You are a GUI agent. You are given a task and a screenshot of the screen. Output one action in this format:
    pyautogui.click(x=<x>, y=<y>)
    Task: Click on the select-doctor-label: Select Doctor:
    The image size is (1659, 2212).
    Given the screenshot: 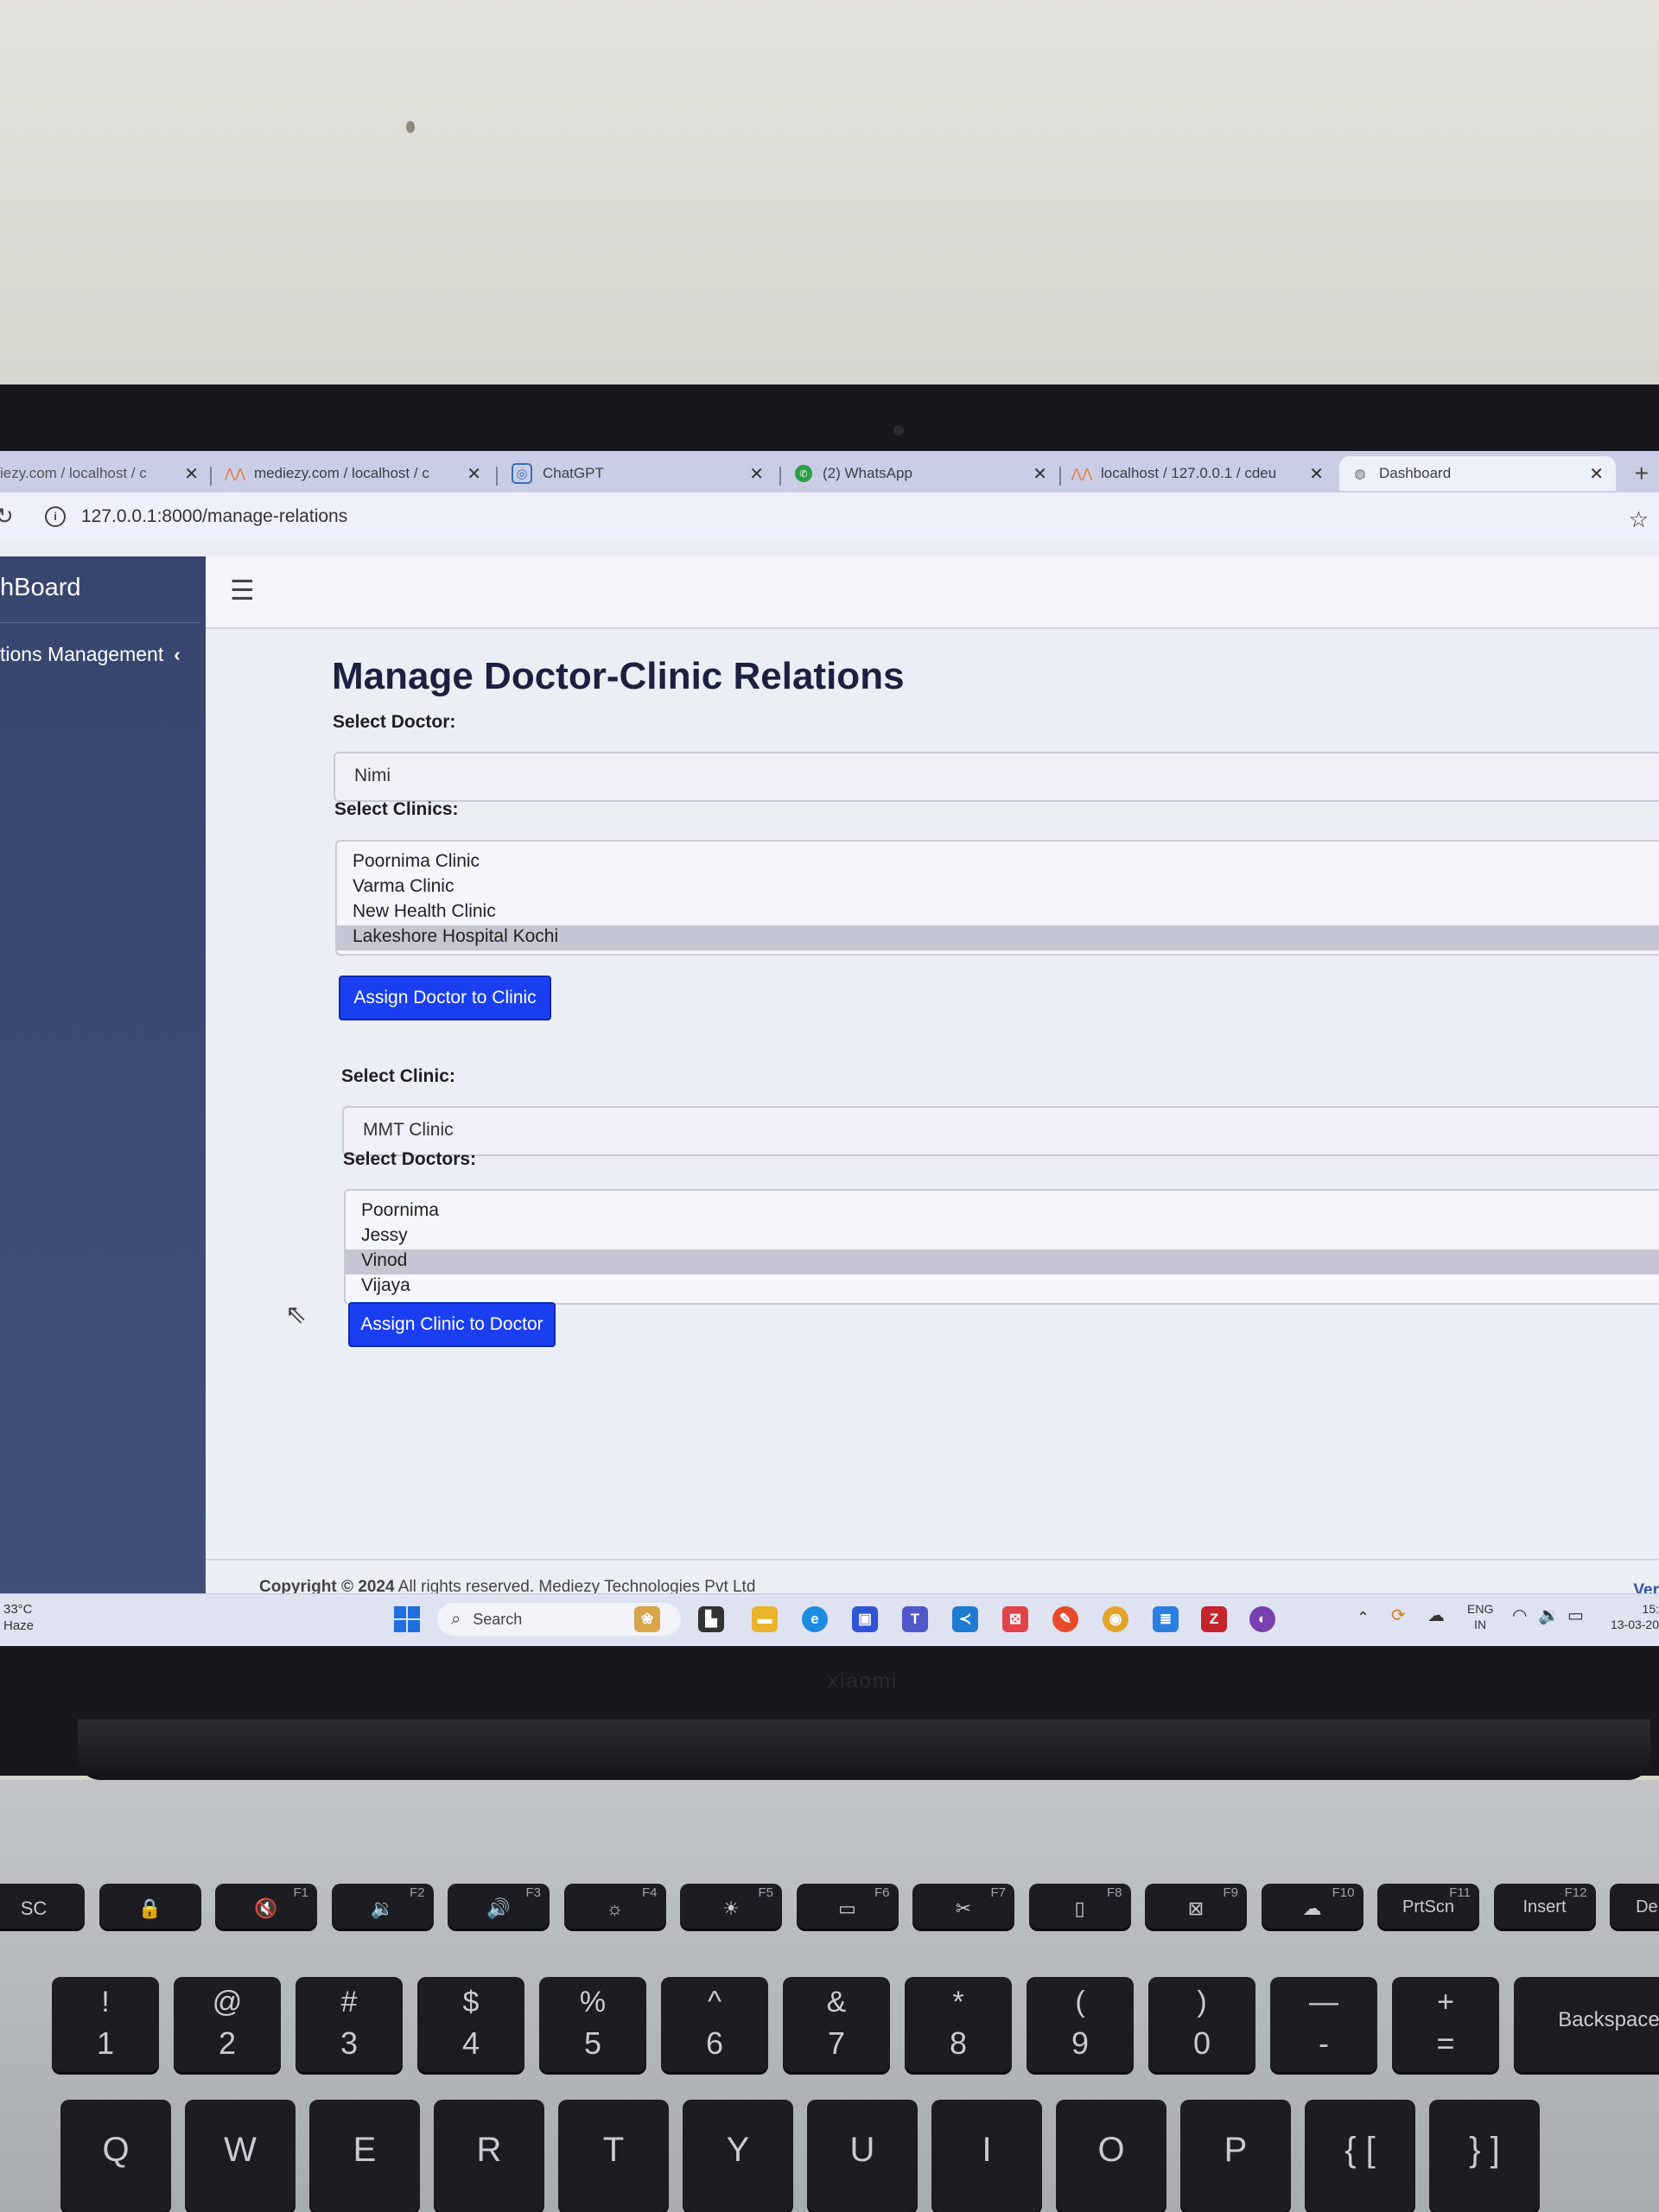 What is the action you would take?
    pyautogui.click(x=394, y=722)
    